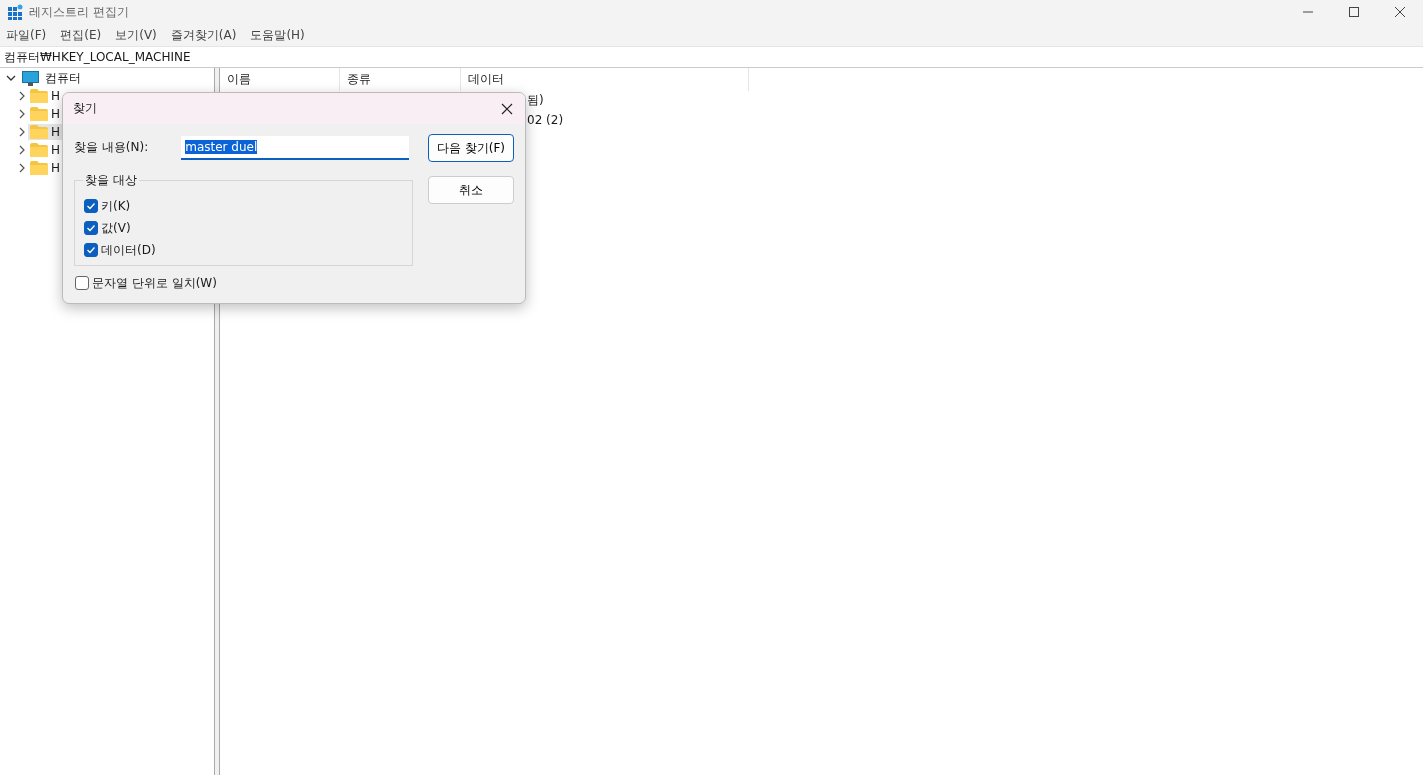 The image size is (1423, 775). What do you see at coordinates (277, 35) in the screenshot?
I see `menu-item: 도움말(H)` at bounding box center [277, 35].